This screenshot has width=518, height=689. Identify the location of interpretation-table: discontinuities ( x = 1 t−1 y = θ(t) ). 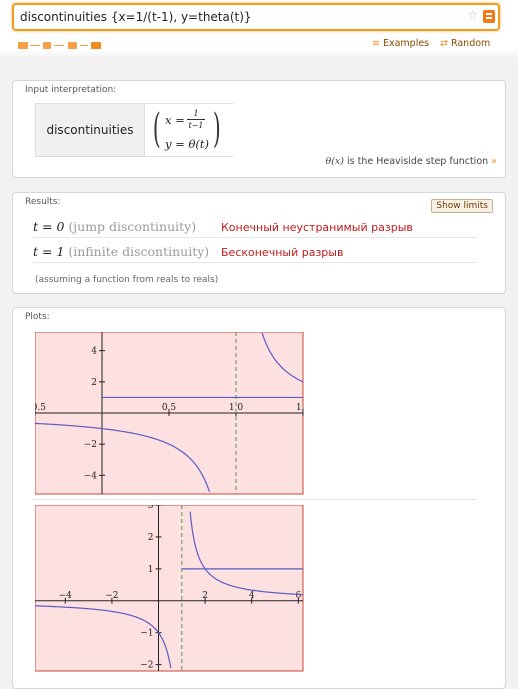
(134, 130).